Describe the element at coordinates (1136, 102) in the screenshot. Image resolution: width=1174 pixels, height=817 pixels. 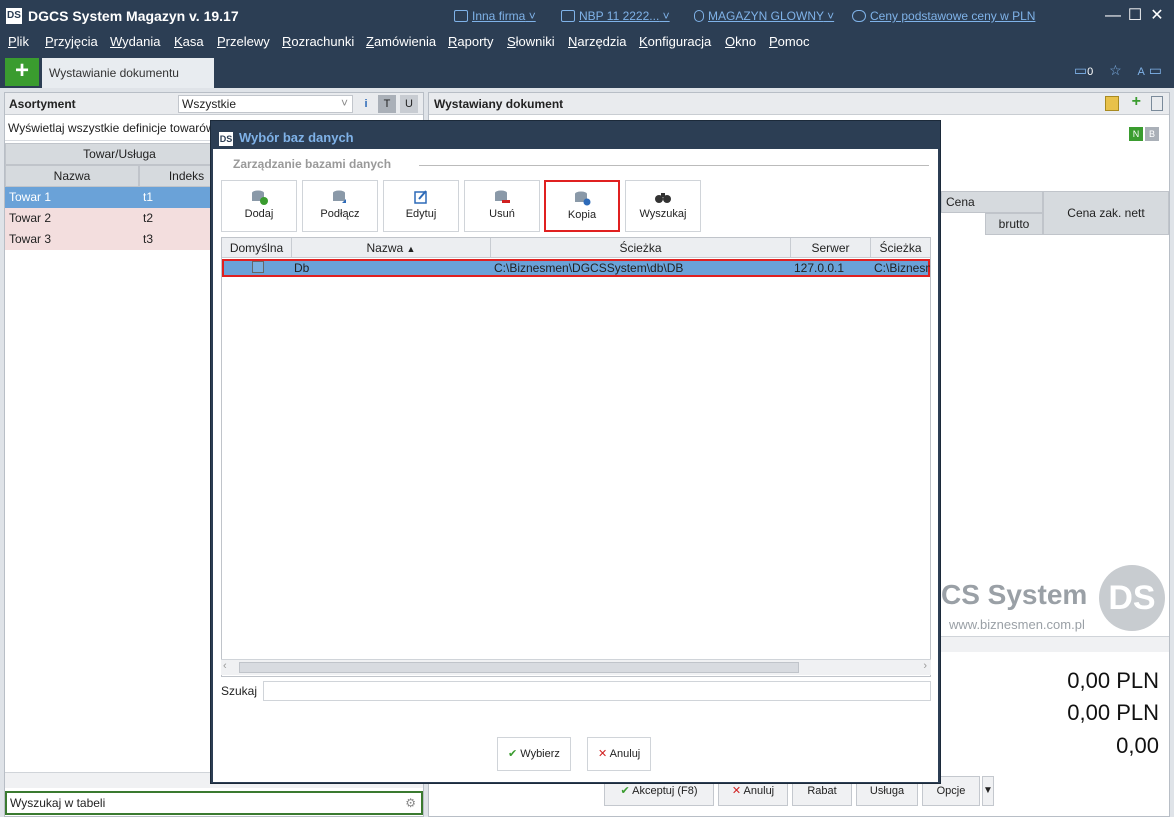
I see `add-document-icon: +` at that location.